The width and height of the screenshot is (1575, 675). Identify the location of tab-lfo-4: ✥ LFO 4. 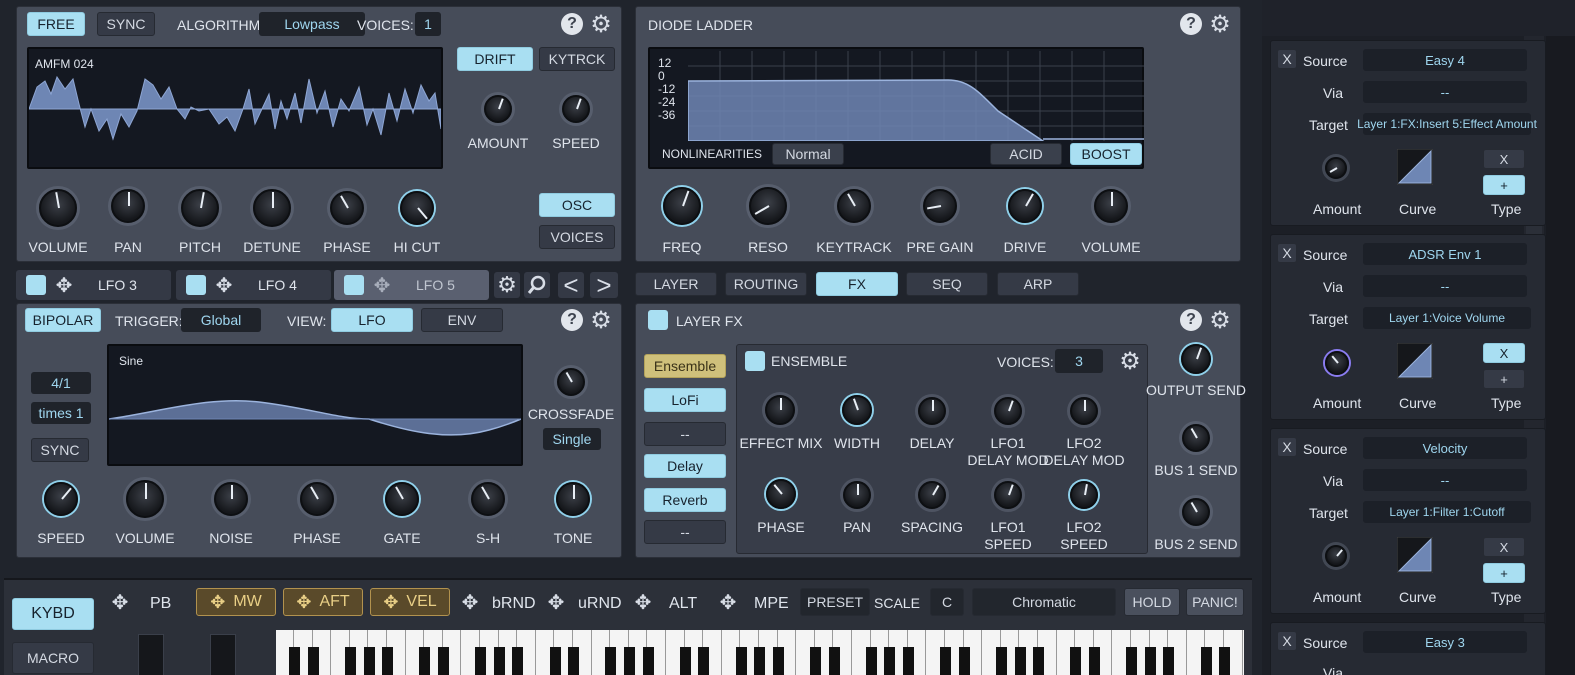
(253, 285).